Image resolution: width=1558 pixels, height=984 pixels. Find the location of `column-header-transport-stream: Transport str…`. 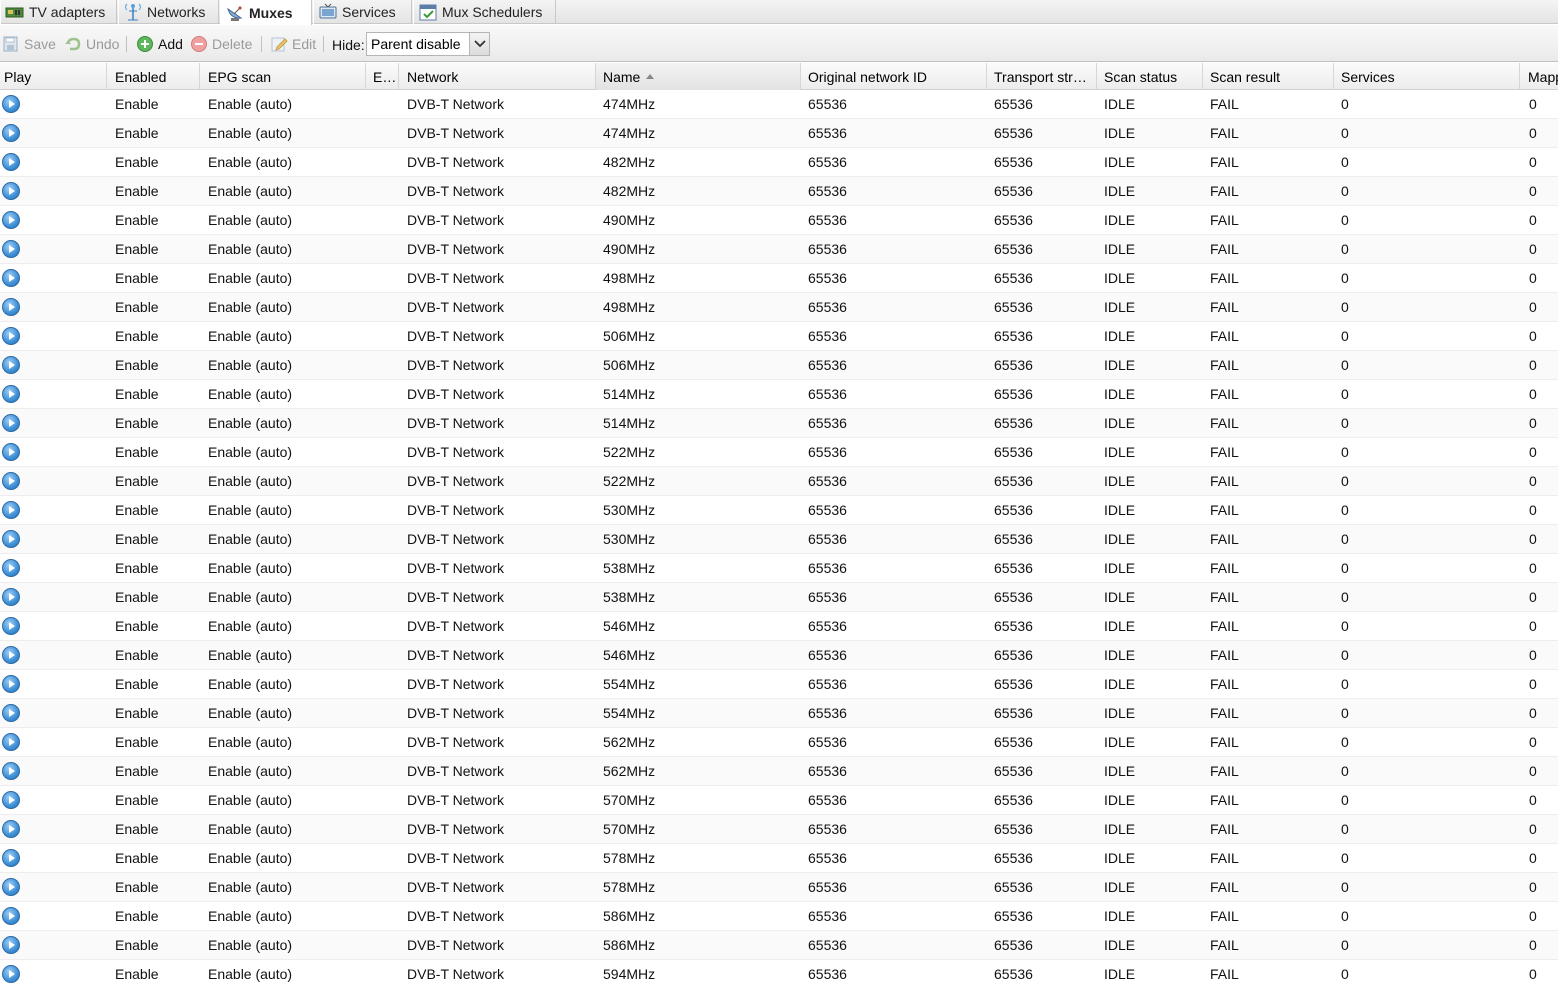

column-header-transport-stream: Transport str… is located at coordinates (1042, 76).